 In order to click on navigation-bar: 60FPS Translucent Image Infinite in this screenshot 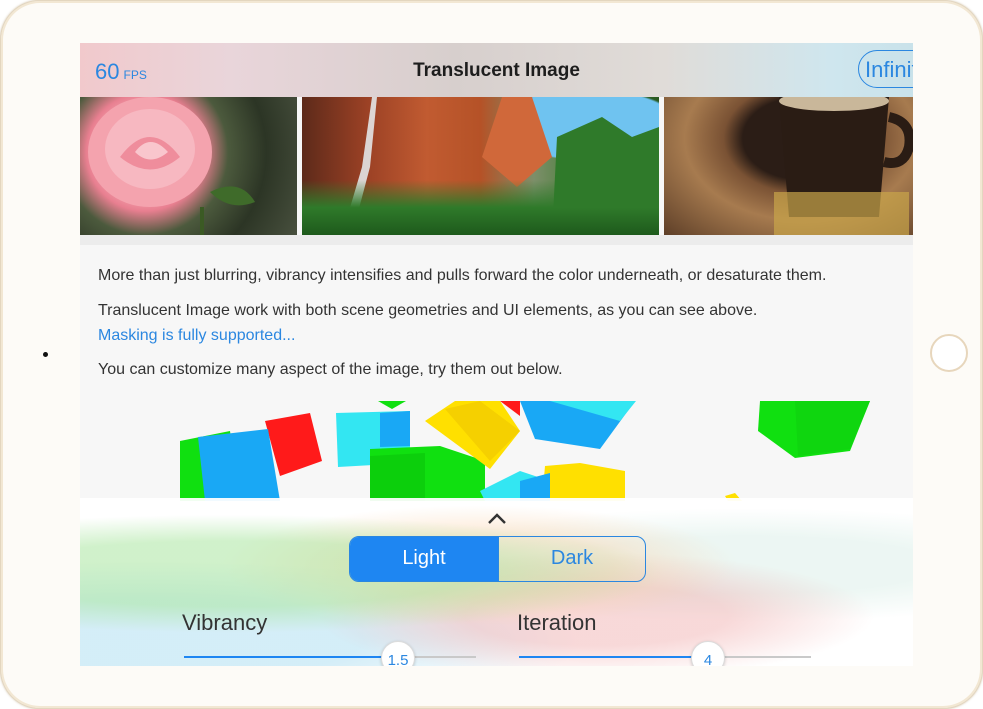, I will do `click(496, 70)`.